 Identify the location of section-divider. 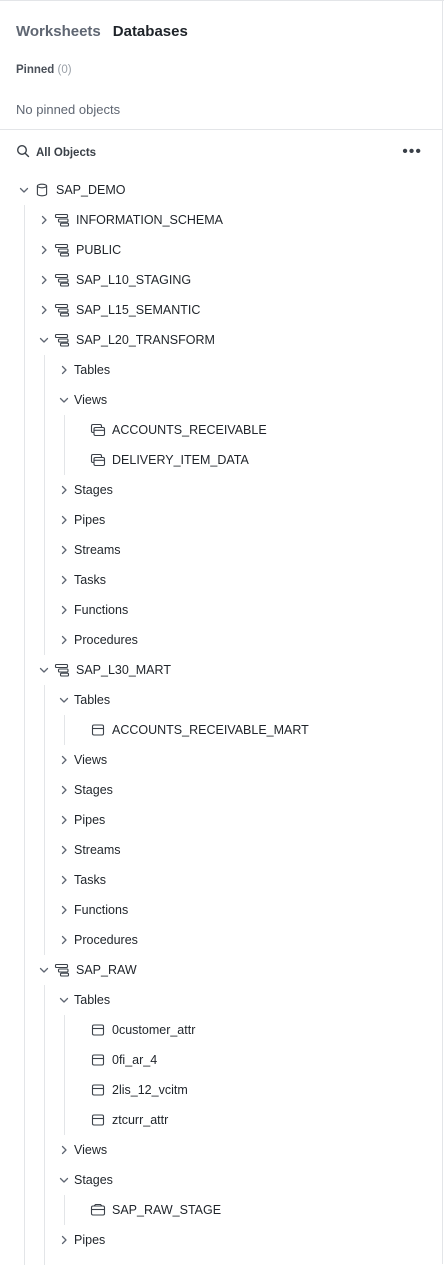
(221, 129).